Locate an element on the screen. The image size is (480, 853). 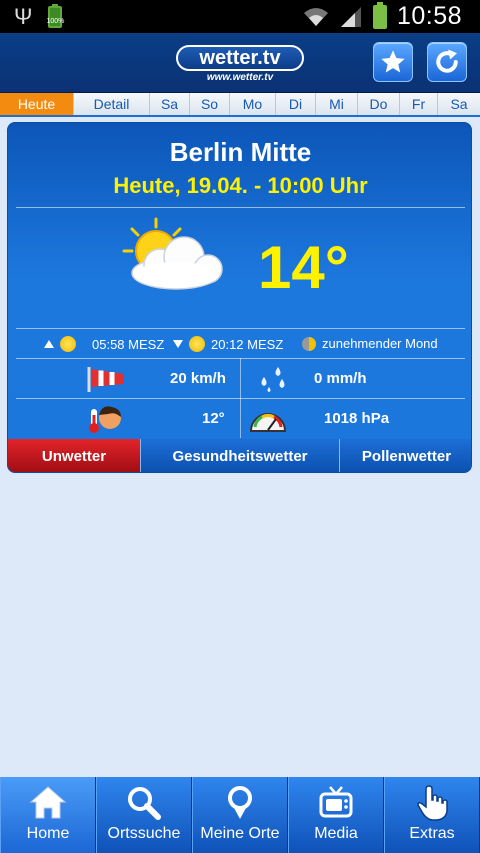
bottom-navigation: Home Ortssuche Meine Orte Media Extras is located at coordinates (240, 815).